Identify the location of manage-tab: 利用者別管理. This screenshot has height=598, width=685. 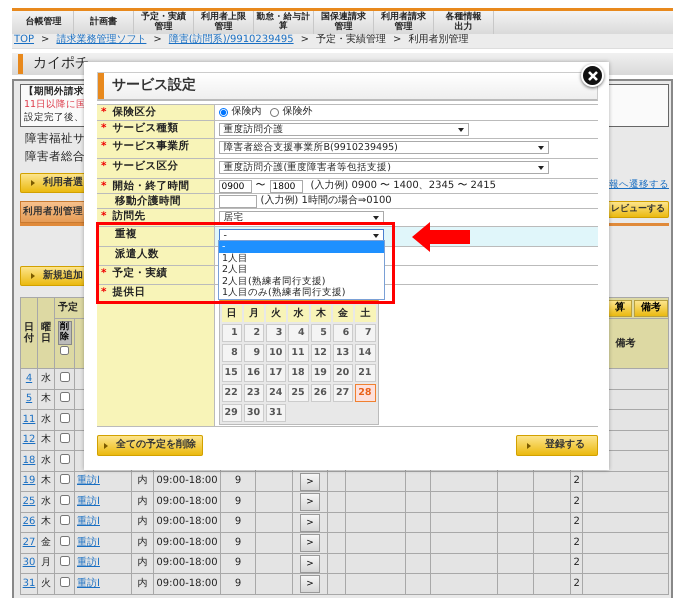
(53, 212).